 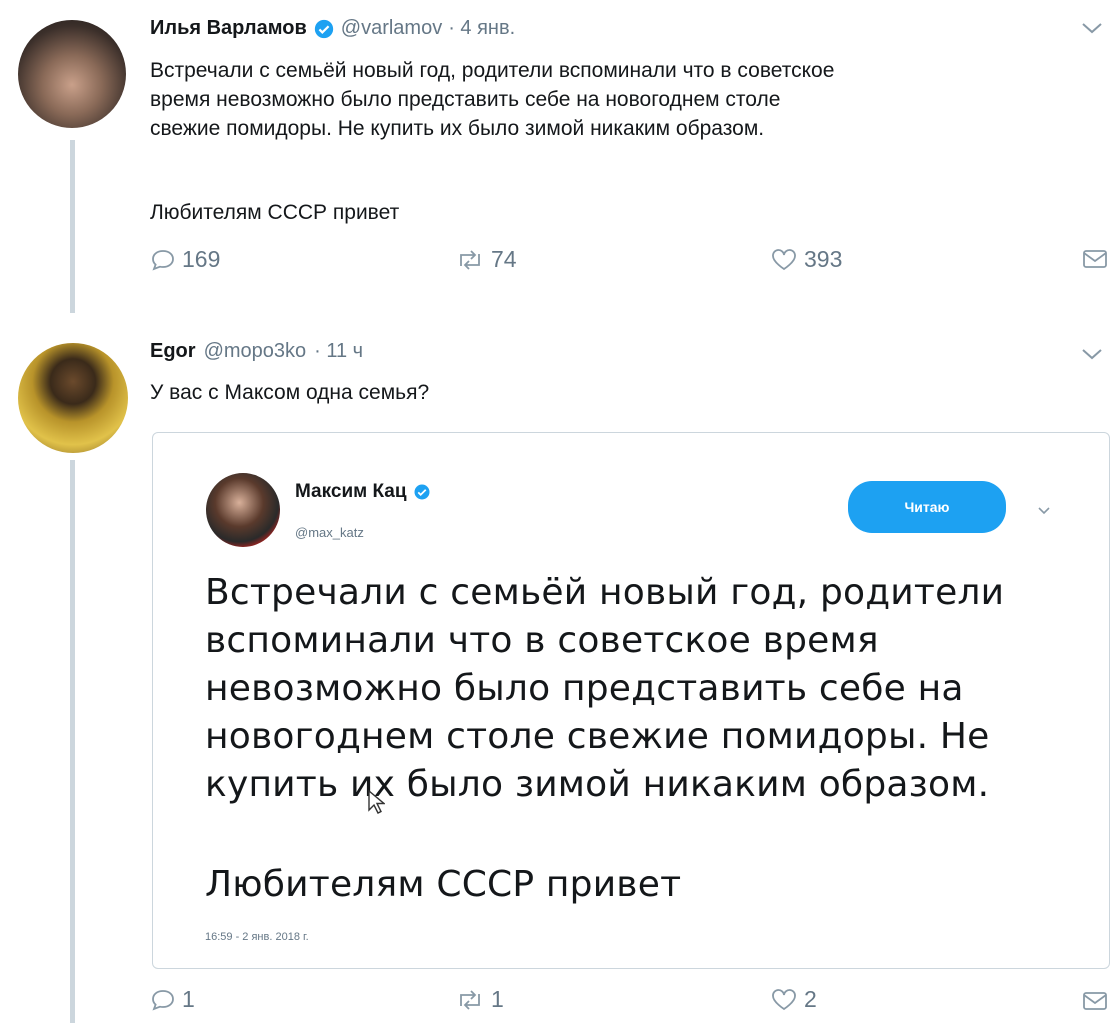 What do you see at coordinates (927, 507) in the screenshot?
I see `follow-button: Читаю` at bounding box center [927, 507].